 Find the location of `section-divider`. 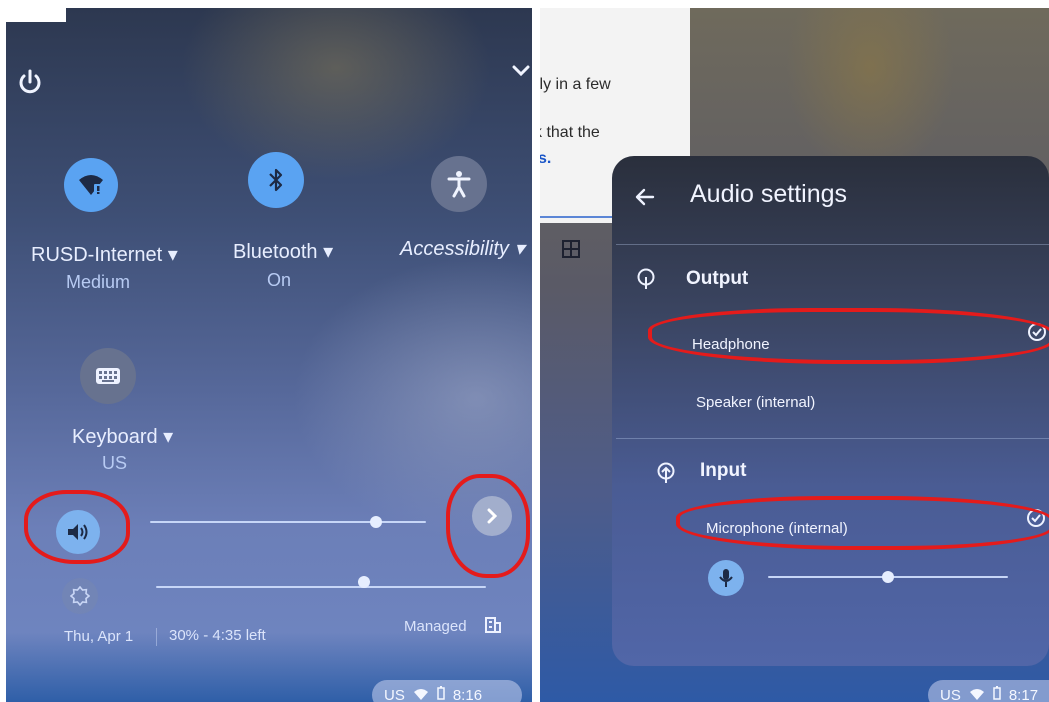

section-divider is located at coordinates (832, 438).